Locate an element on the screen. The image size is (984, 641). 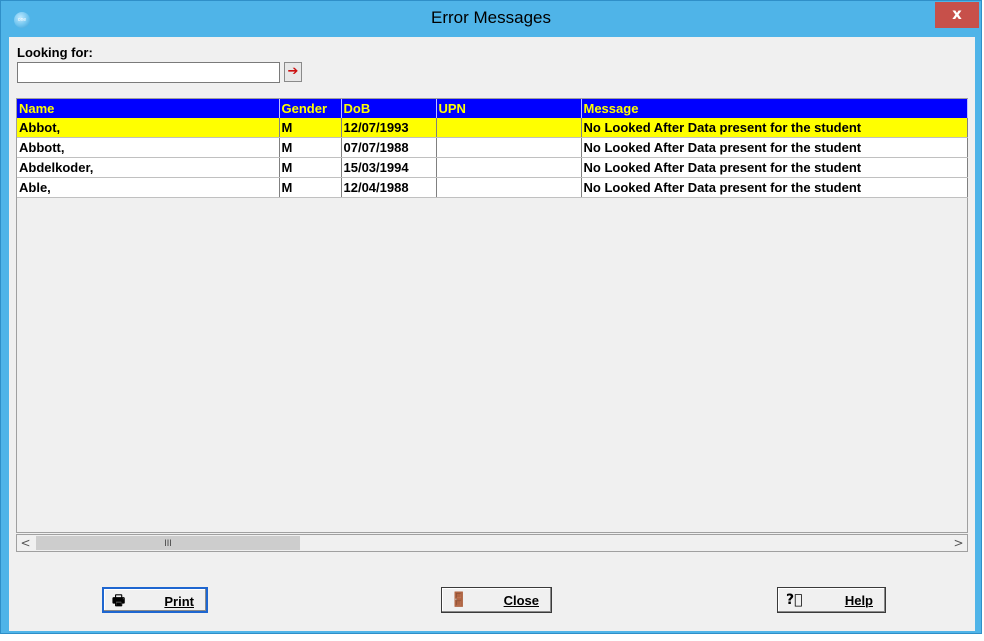
printer-icon: 🖶 is located at coordinates (119, 601).